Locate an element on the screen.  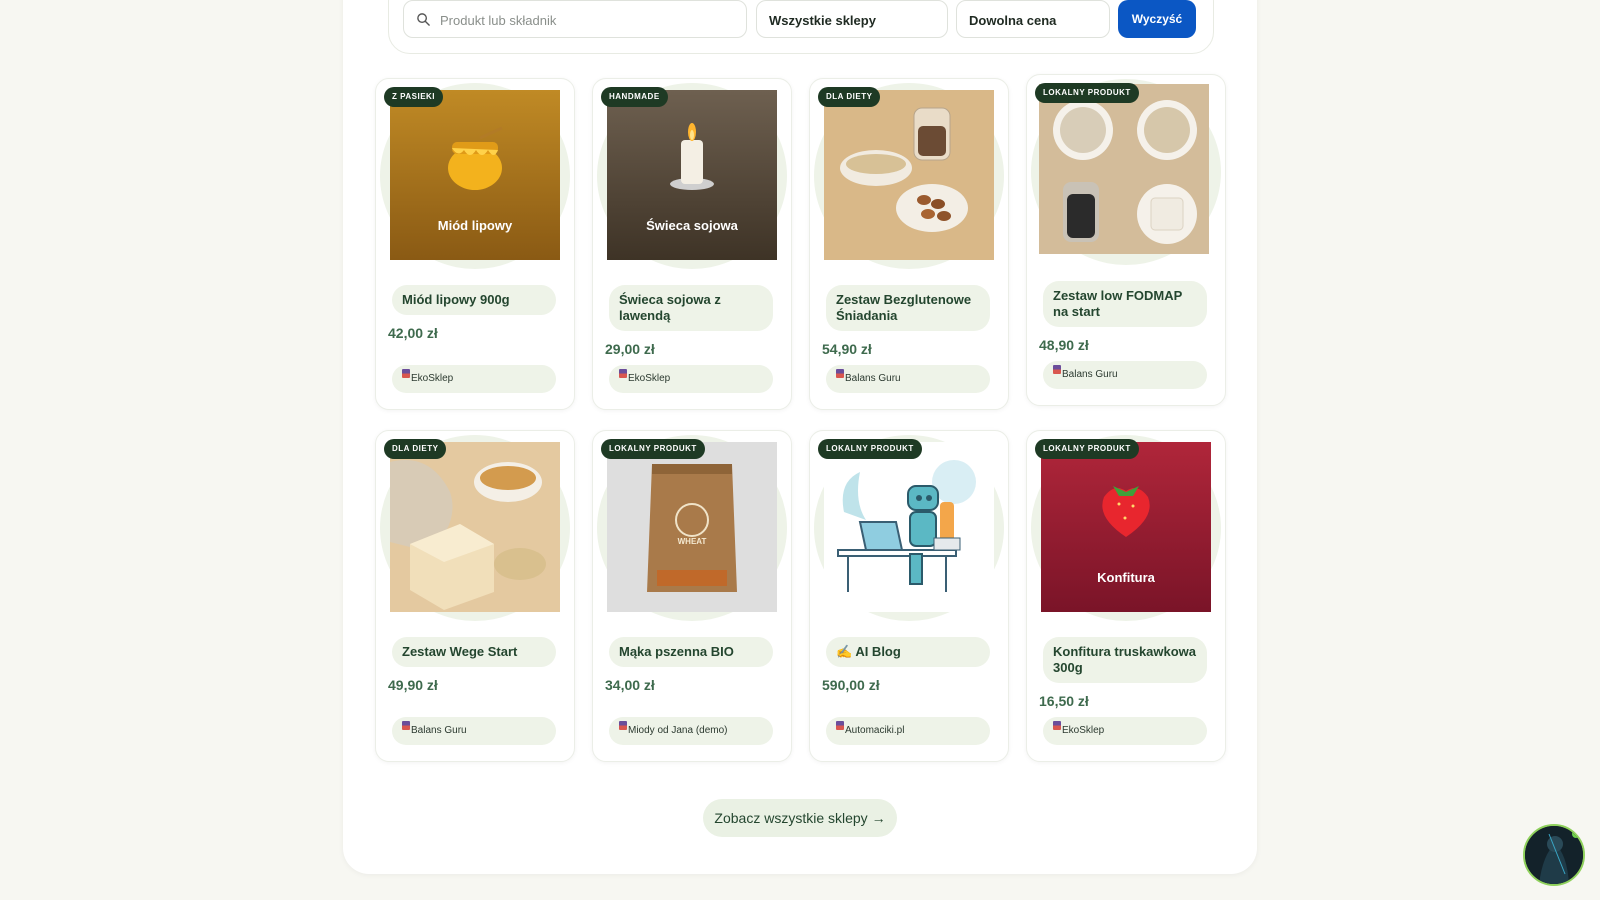
search-field is located at coordinates (575, 19).